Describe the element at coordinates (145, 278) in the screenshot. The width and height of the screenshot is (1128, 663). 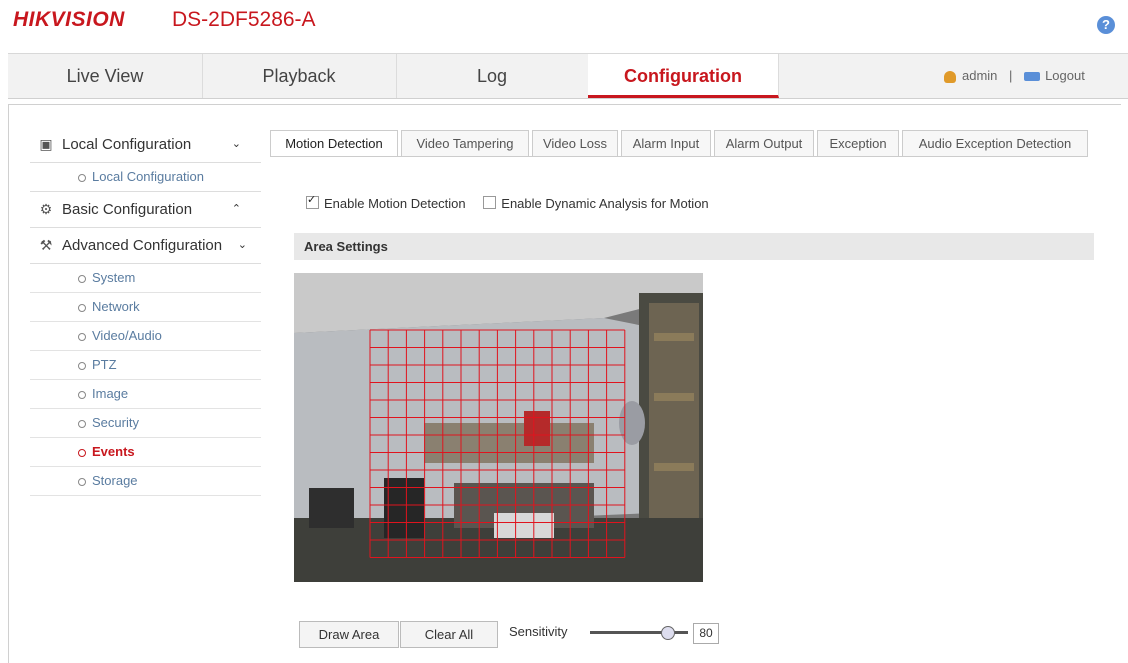
I see `sidebar-item-system: System` at that location.